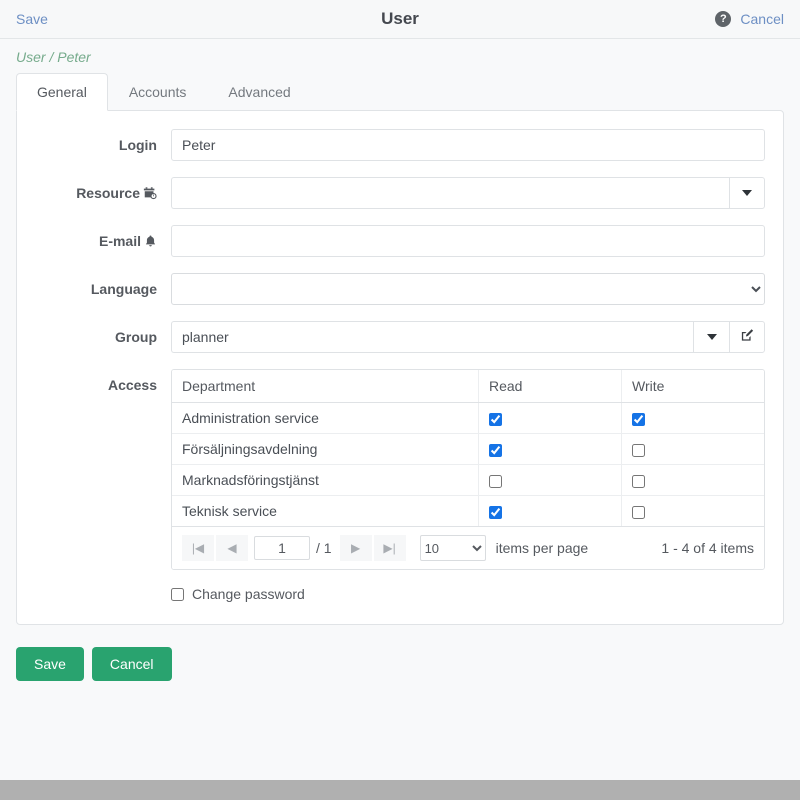 The height and width of the screenshot is (800, 800). Describe the element at coordinates (229, 511) in the screenshot. I see `cell-department: Teknisk service` at that location.